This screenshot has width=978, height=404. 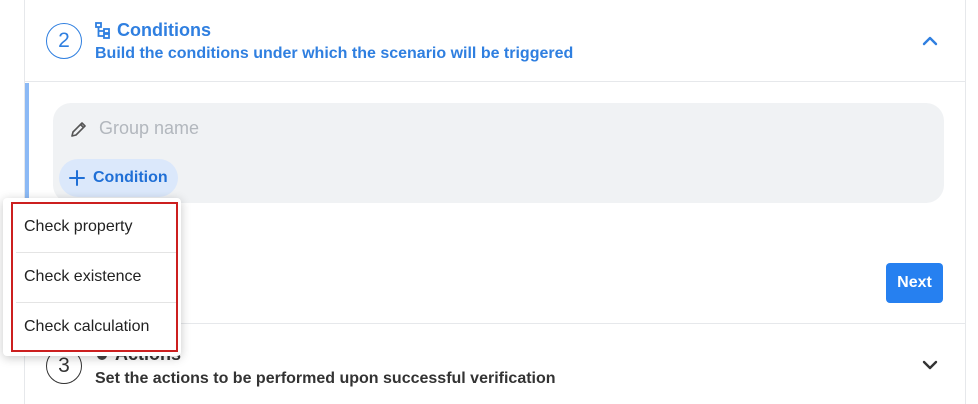 I want to click on menu-item-check-calculation: Check calculation, so click(x=96, y=326).